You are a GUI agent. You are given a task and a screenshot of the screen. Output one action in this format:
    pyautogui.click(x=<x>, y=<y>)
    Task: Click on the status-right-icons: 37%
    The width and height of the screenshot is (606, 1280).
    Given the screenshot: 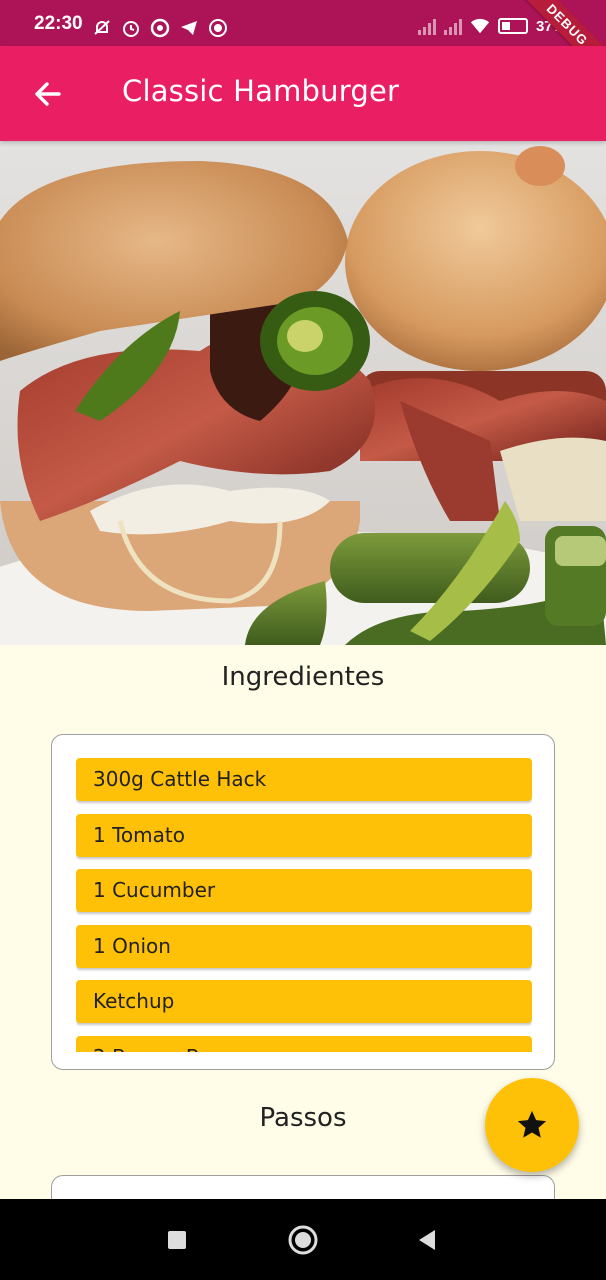 What is the action you would take?
    pyautogui.click(x=491, y=26)
    